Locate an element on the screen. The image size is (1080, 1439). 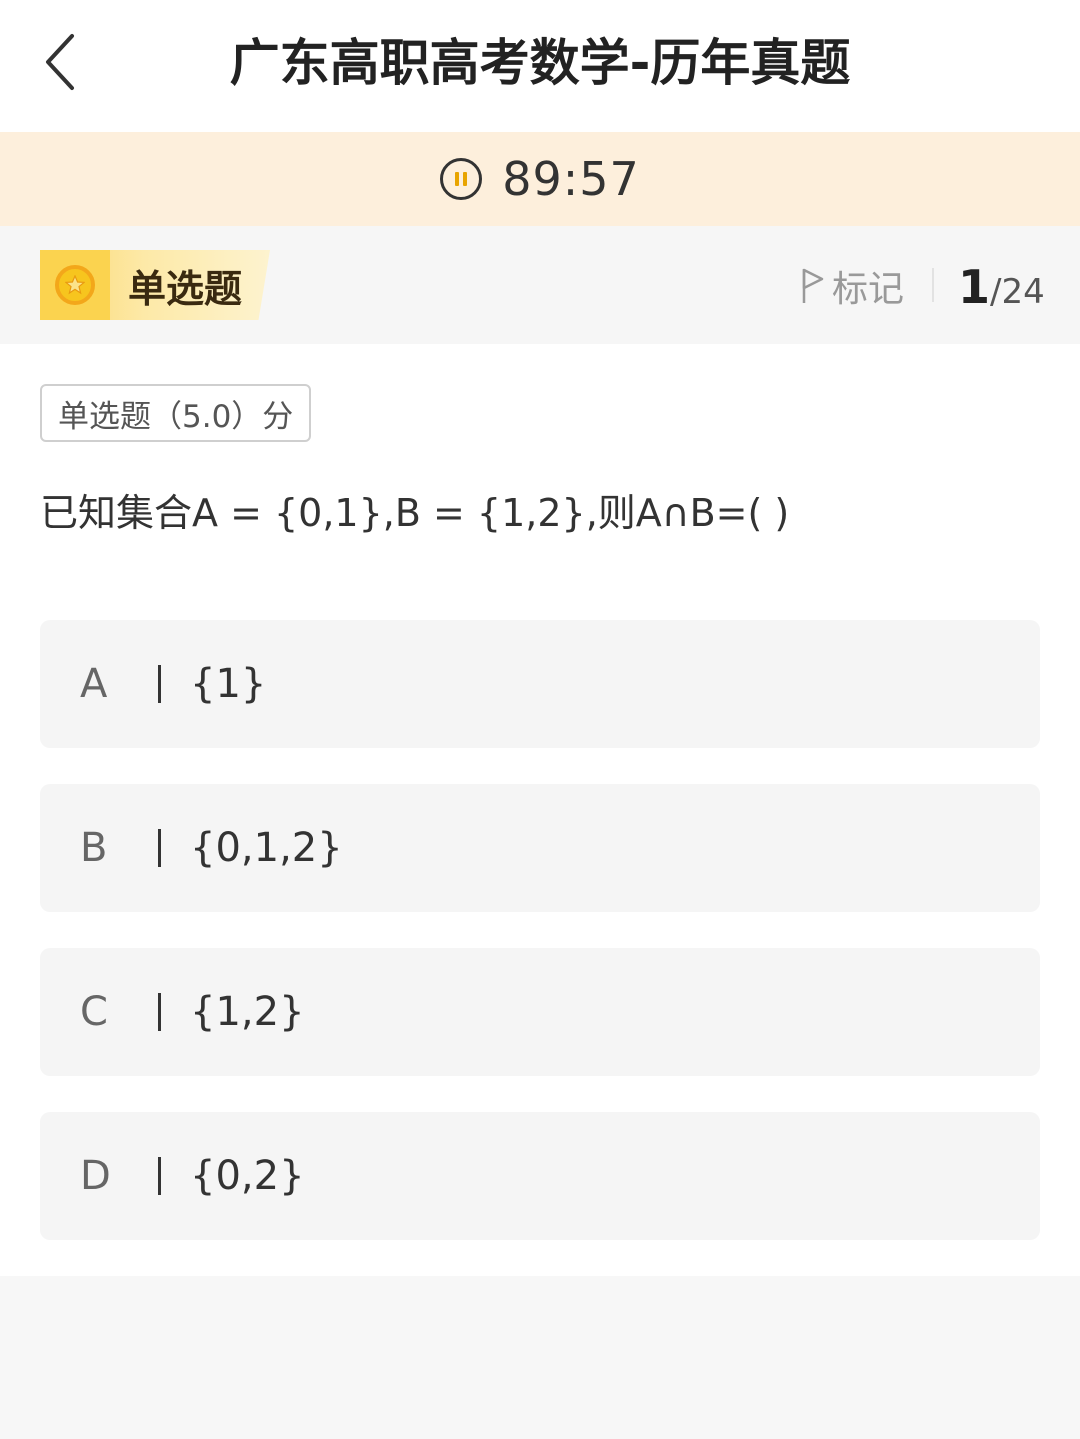
question-status-bar: 单选题 标记 1 / 24 is located at coordinates (540, 285).